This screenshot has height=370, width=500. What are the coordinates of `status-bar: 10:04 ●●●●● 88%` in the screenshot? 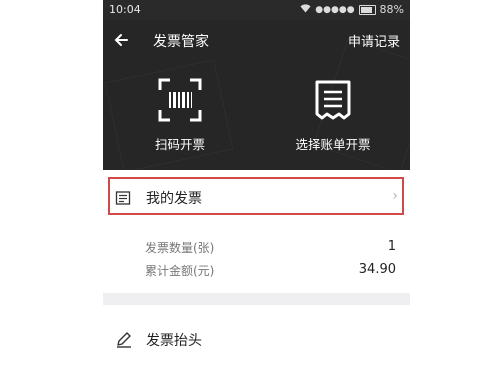 It's located at (256, 10).